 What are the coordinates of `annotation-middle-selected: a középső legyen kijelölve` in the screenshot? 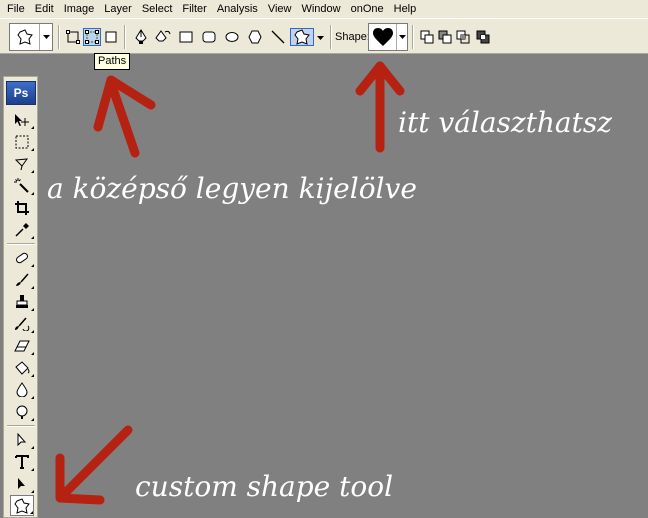 It's located at (232, 188).